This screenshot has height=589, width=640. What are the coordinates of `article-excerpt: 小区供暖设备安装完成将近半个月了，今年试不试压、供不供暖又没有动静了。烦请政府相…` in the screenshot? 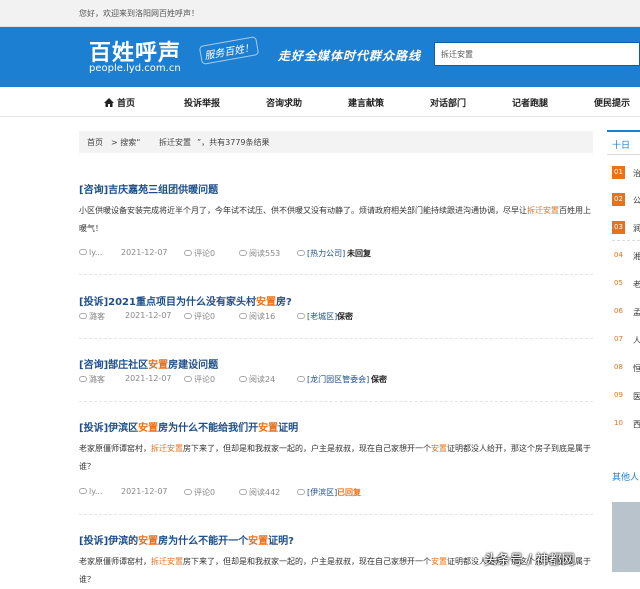 It's located at (336, 220).